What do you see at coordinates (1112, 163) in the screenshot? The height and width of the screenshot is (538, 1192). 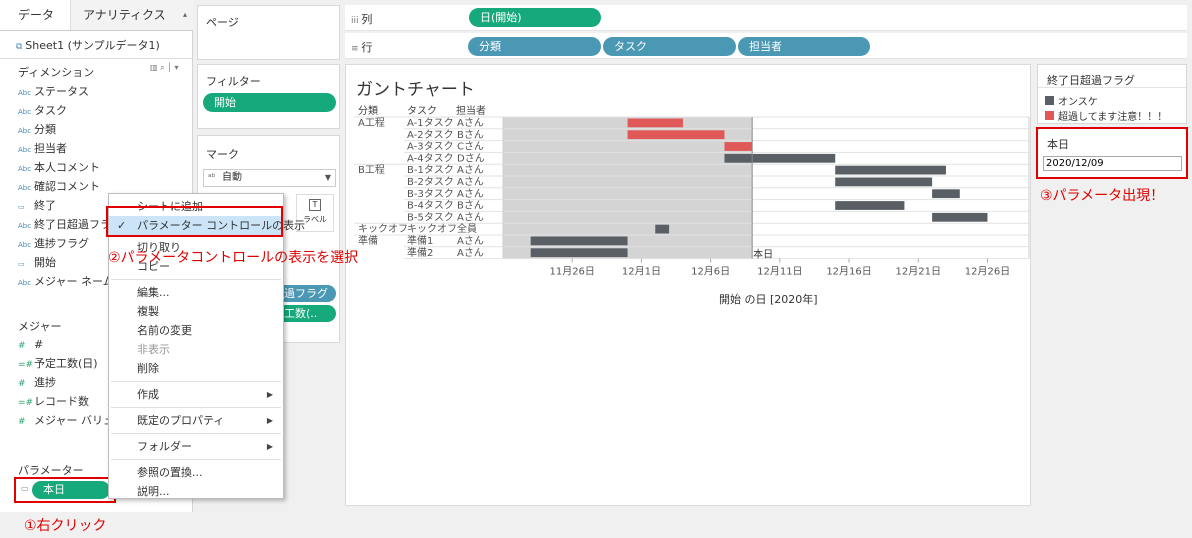 I see `param-date-input` at bounding box center [1112, 163].